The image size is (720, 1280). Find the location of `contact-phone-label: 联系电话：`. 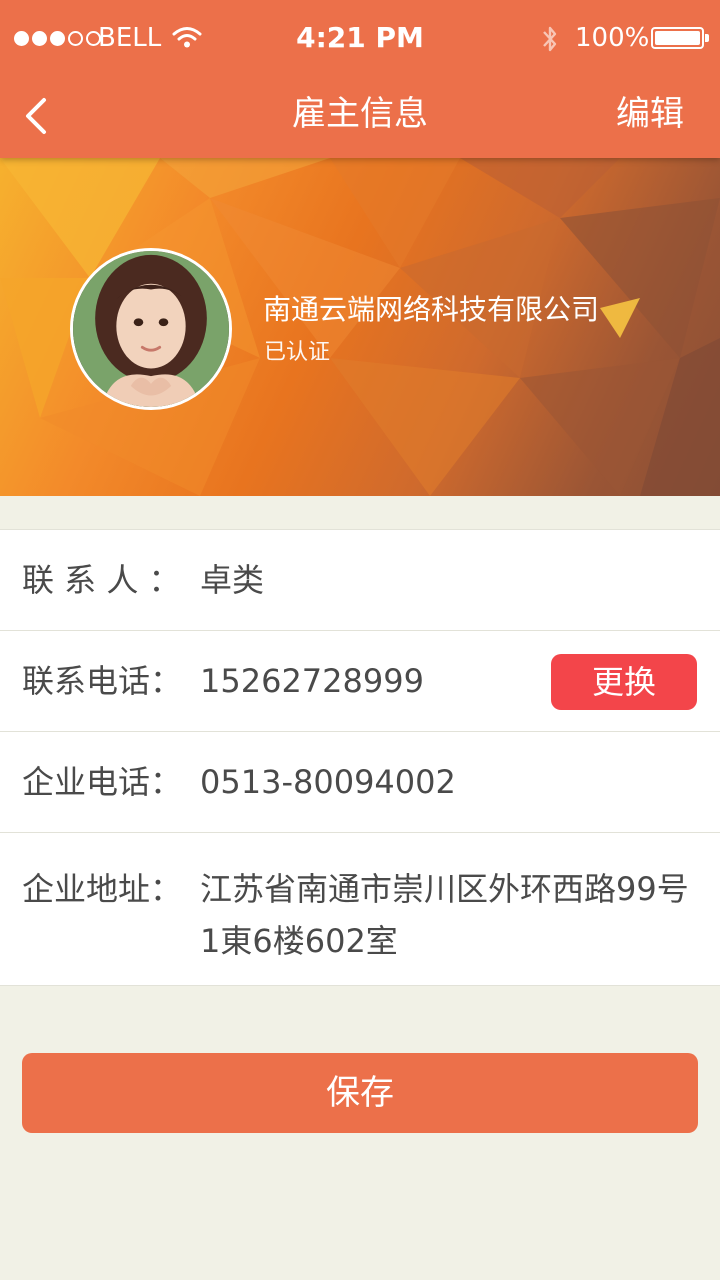

contact-phone-label: 联系电话： is located at coordinates (102, 681).